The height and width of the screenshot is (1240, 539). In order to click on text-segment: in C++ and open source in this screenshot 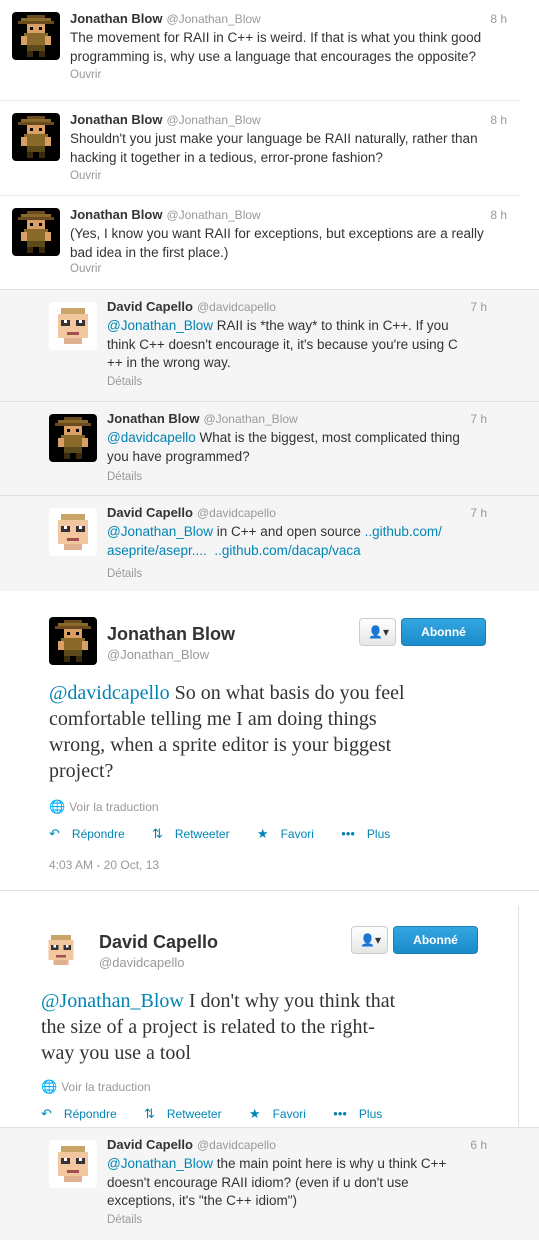, I will do `click(289, 531)`.